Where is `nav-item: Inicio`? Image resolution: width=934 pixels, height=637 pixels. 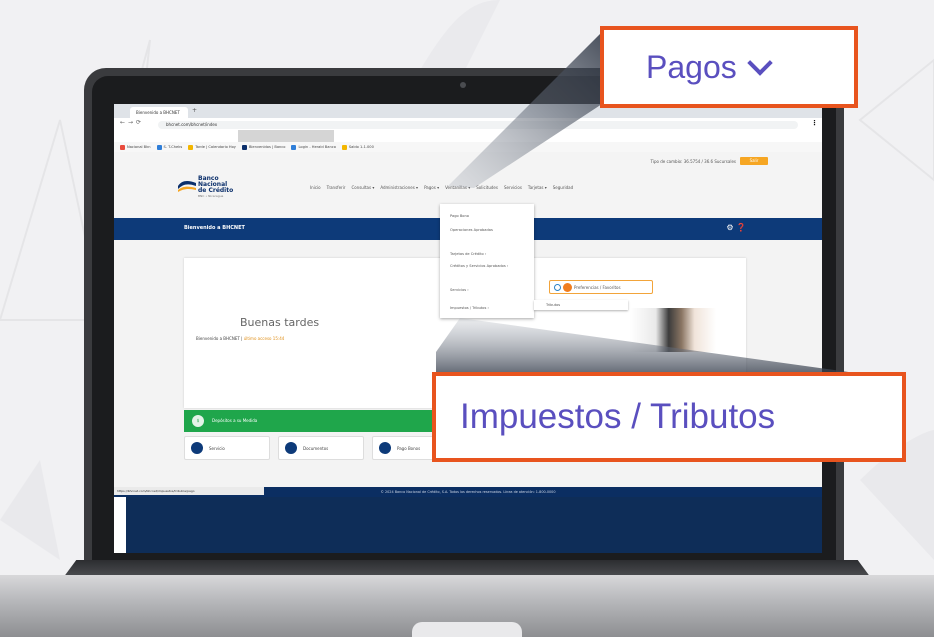 nav-item: Inicio is located at coordinates (315, 187).